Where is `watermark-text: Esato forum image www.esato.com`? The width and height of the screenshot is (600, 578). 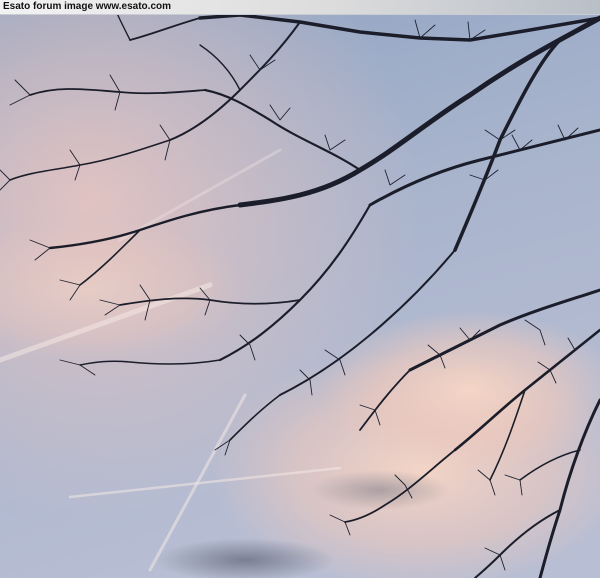
watermark-text: Esato forum image www.esato.com is located at coordinates (87, 6).